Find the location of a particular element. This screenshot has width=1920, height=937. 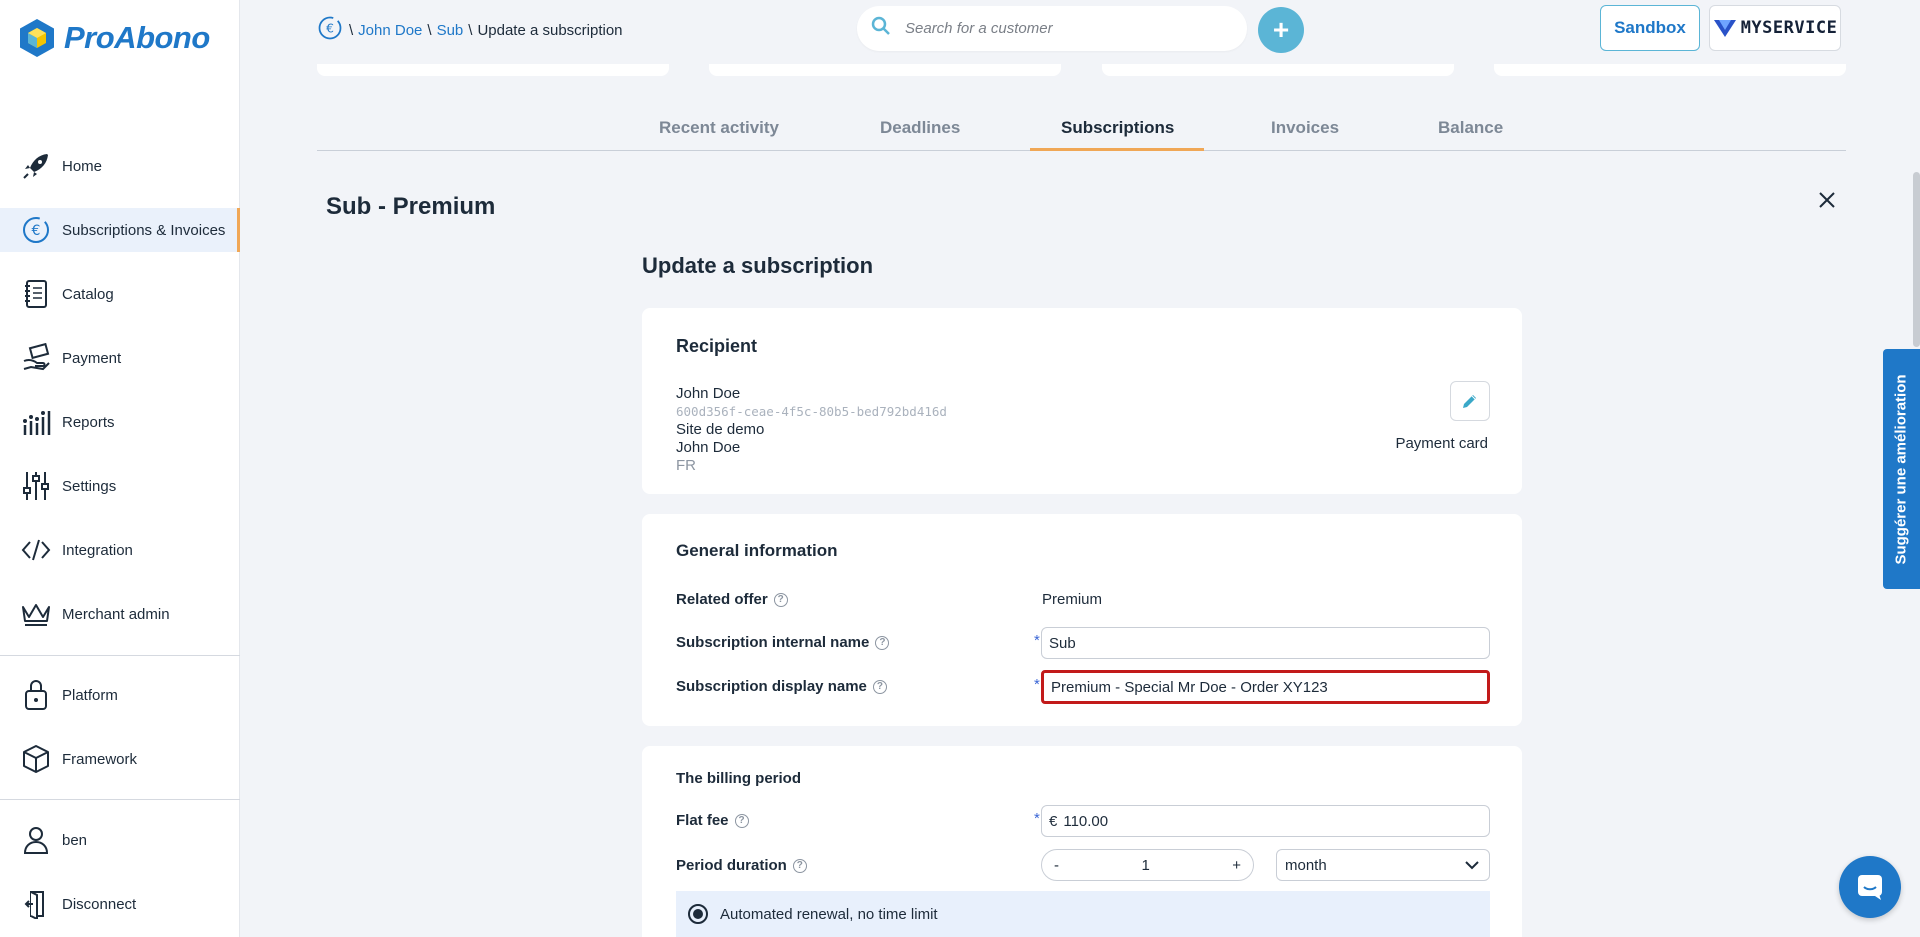

plus-icon: + is located at coordinates (1281, 29).